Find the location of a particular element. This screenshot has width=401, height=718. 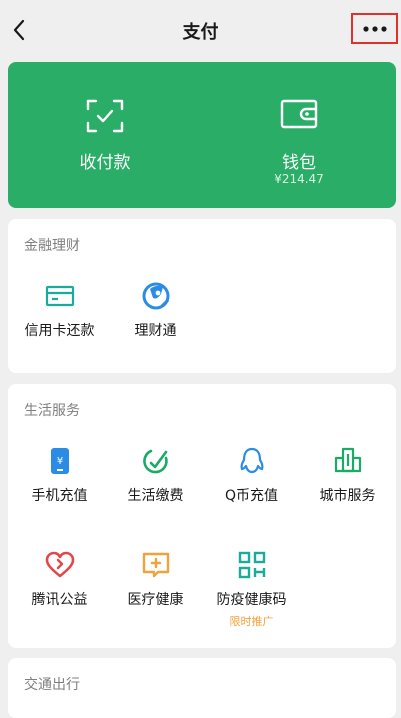

item-label: 防疫健康码 is located at coordinates (251, 600).